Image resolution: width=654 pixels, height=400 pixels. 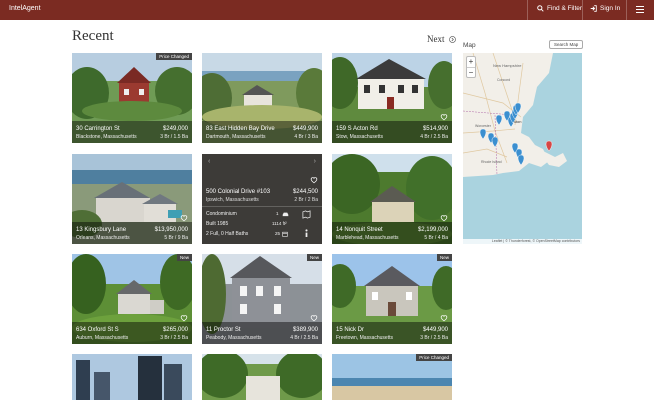 I want to click on property-type: Condominium, so click(x=221, y=214).